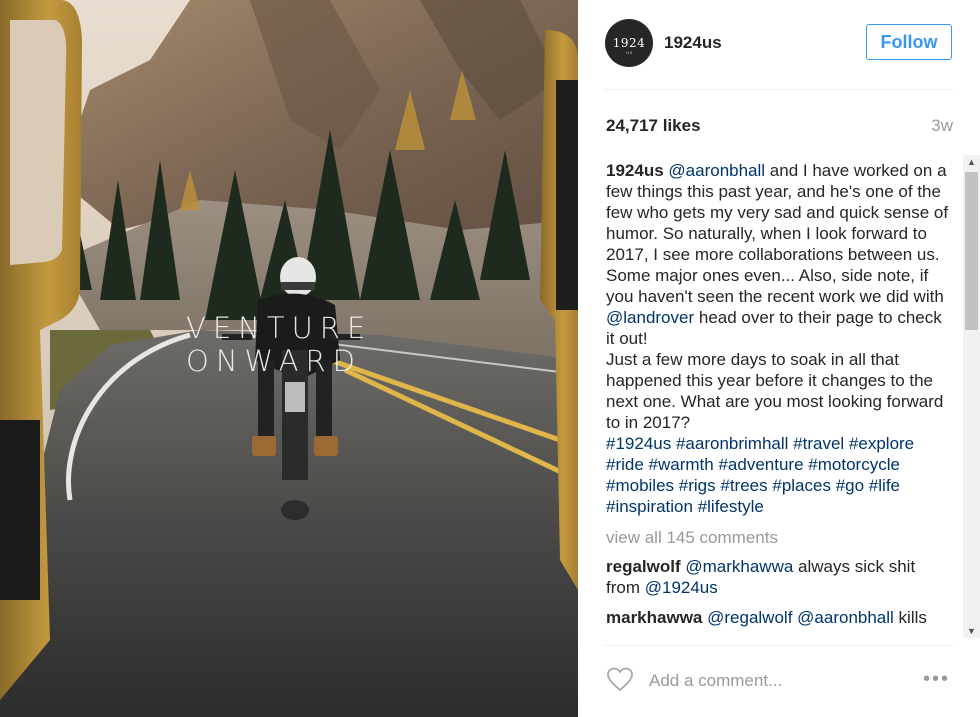 The image size is (980, 717). What do you see at coordinates (971, 162) in the screenshot?
I see `scroll-up-arrow-icon: ▲` at bounding box center [971, 162].